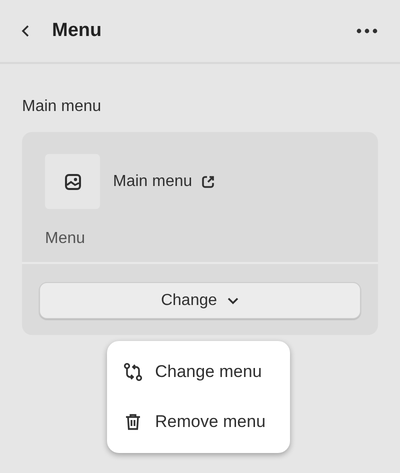 This screenshot has width=400, height=473. I want to click on menu-item: Remove menu, so click(198, 422).